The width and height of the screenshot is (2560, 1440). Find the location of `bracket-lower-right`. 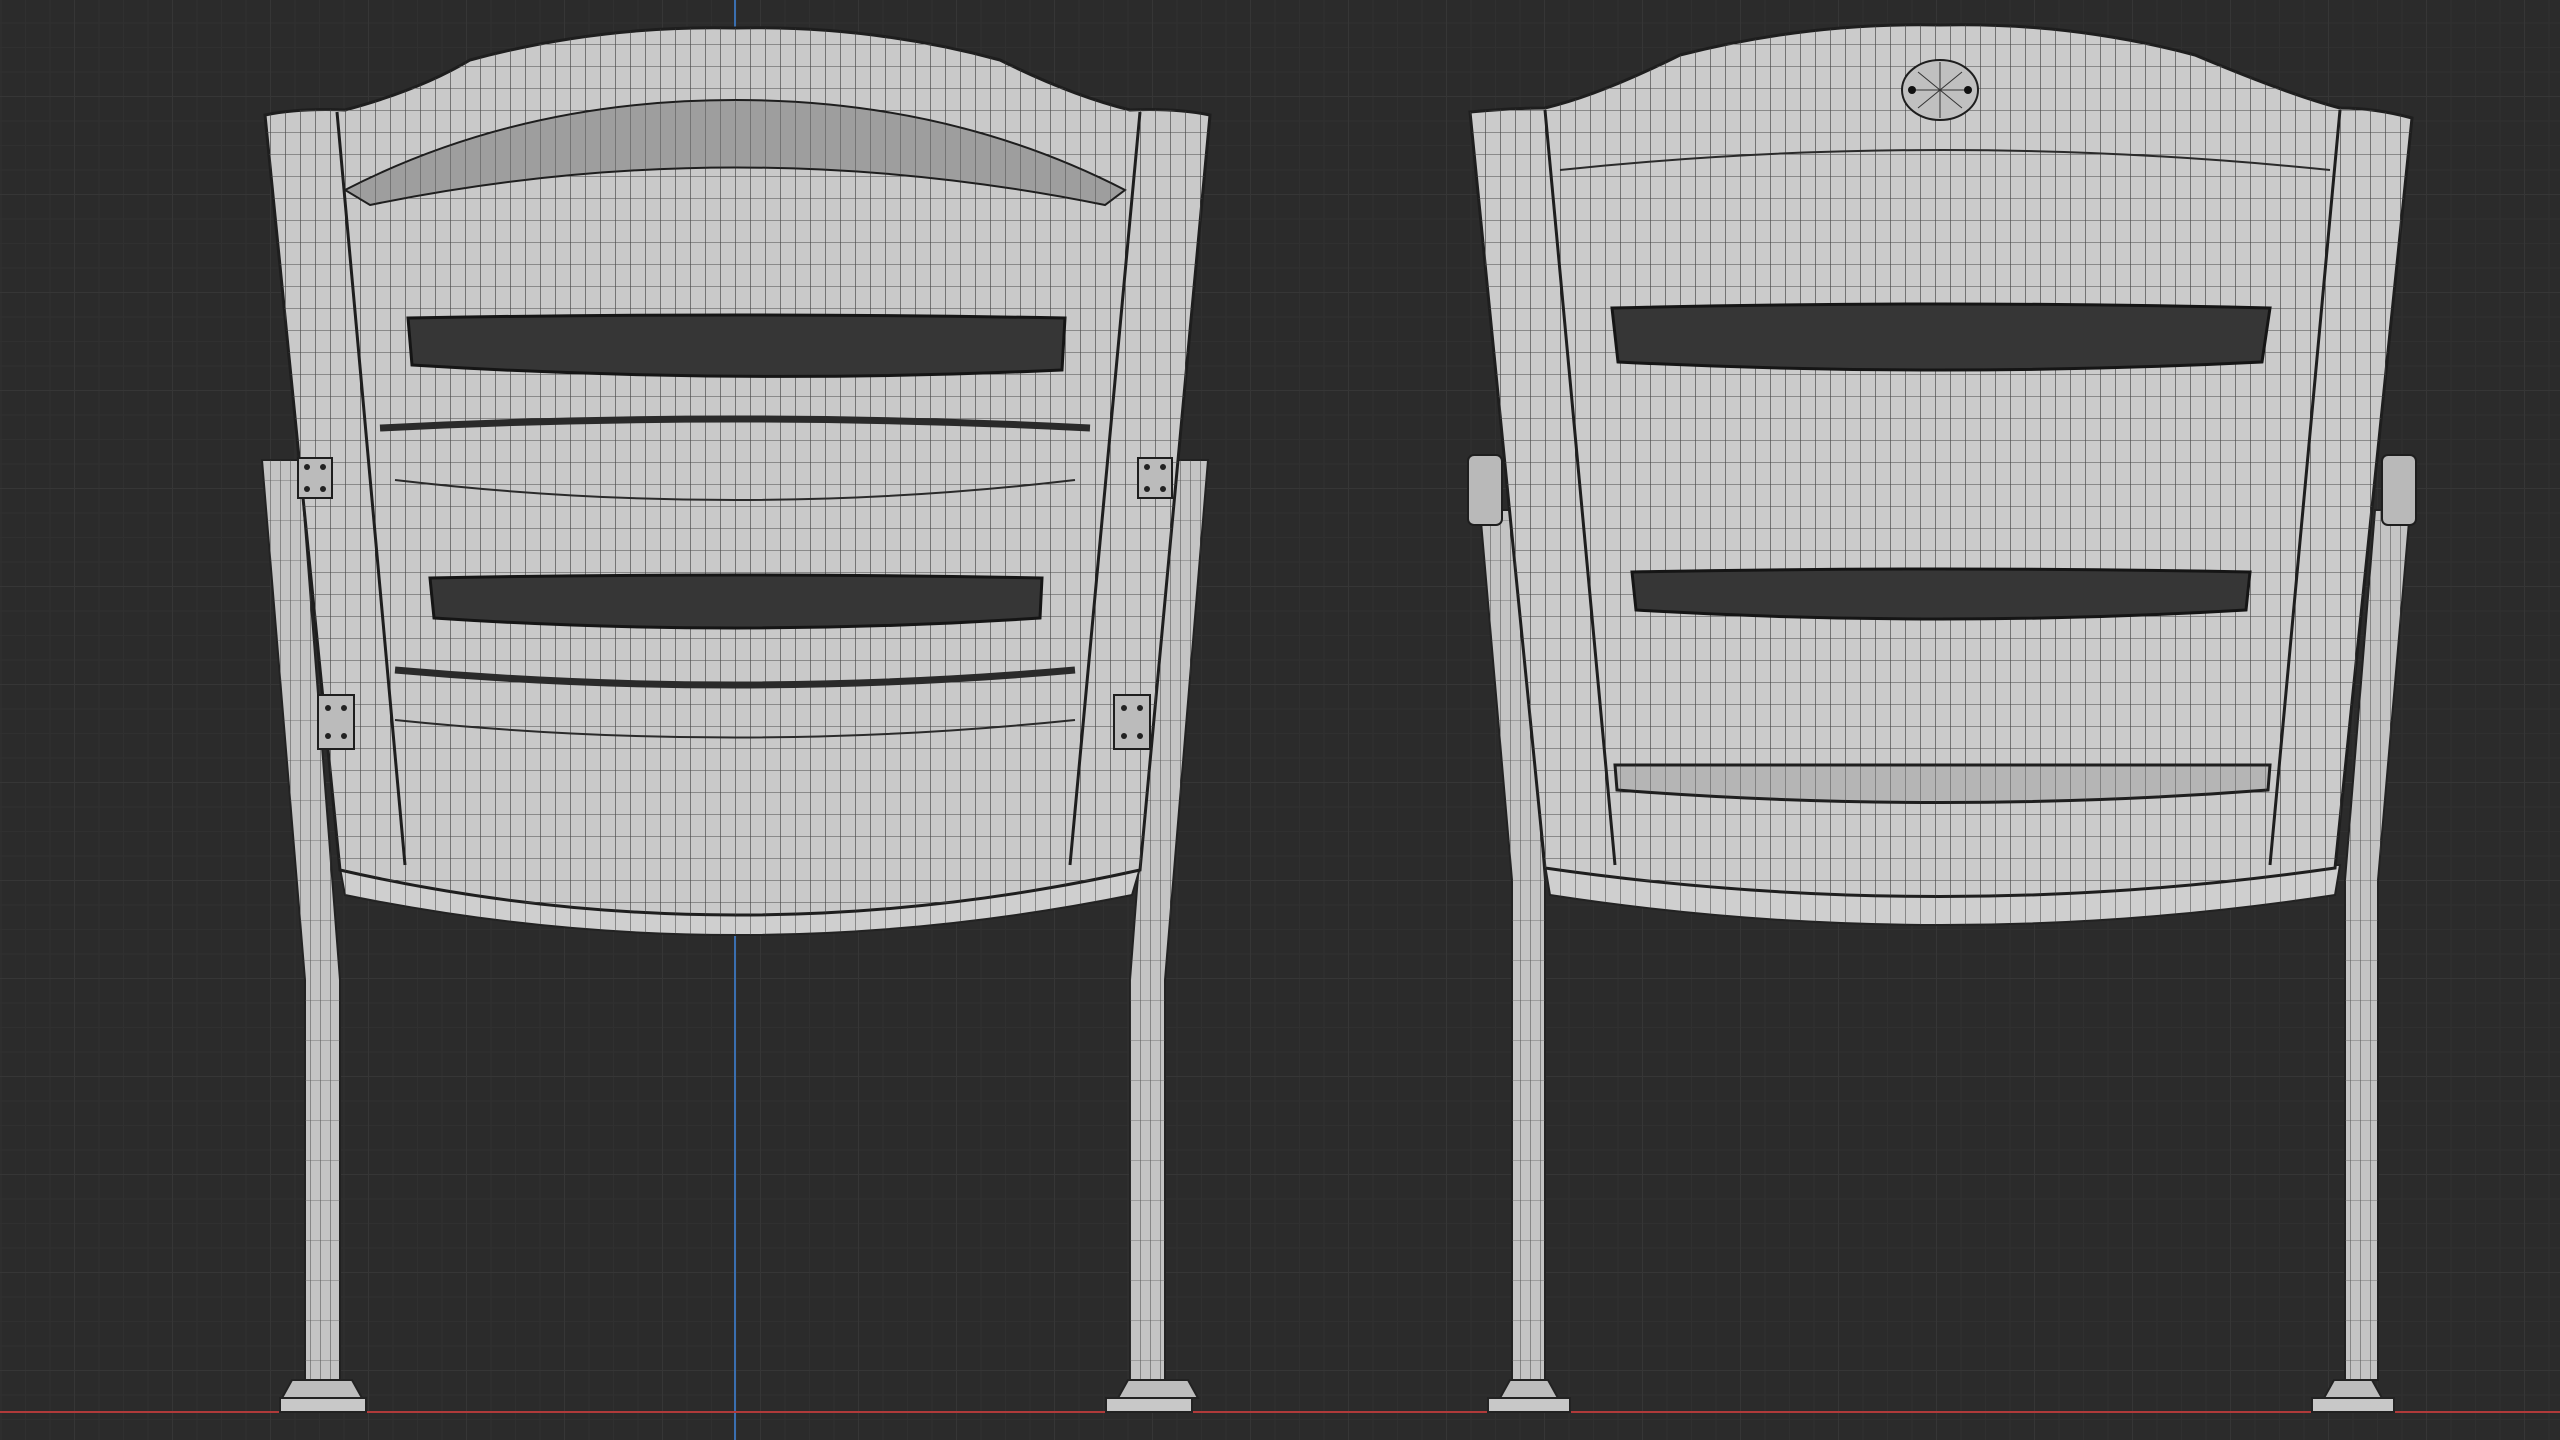

bracket-lower-right is located at coordinates (1132, 722).